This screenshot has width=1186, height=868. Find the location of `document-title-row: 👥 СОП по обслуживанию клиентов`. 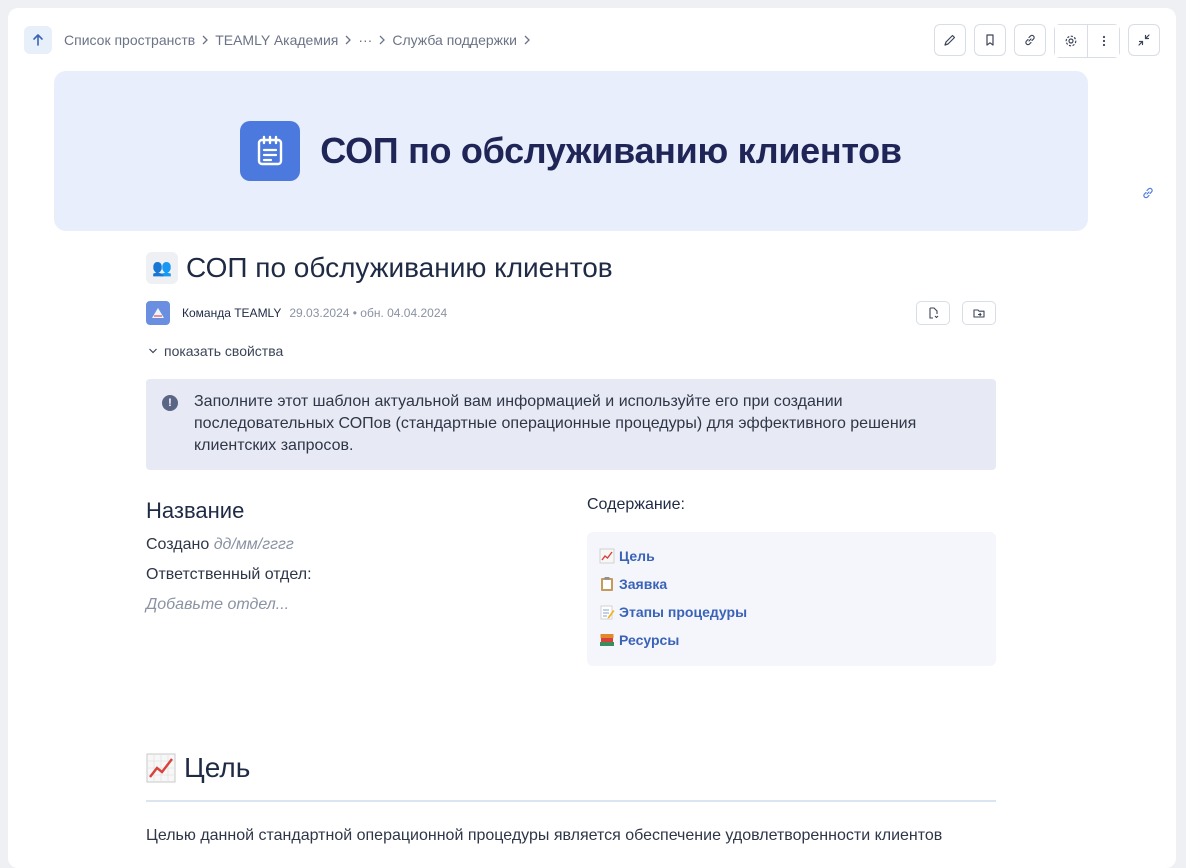

document-title-row: 👥 СОП по обслуживанию клиентов is located at coordinates (571, 268).